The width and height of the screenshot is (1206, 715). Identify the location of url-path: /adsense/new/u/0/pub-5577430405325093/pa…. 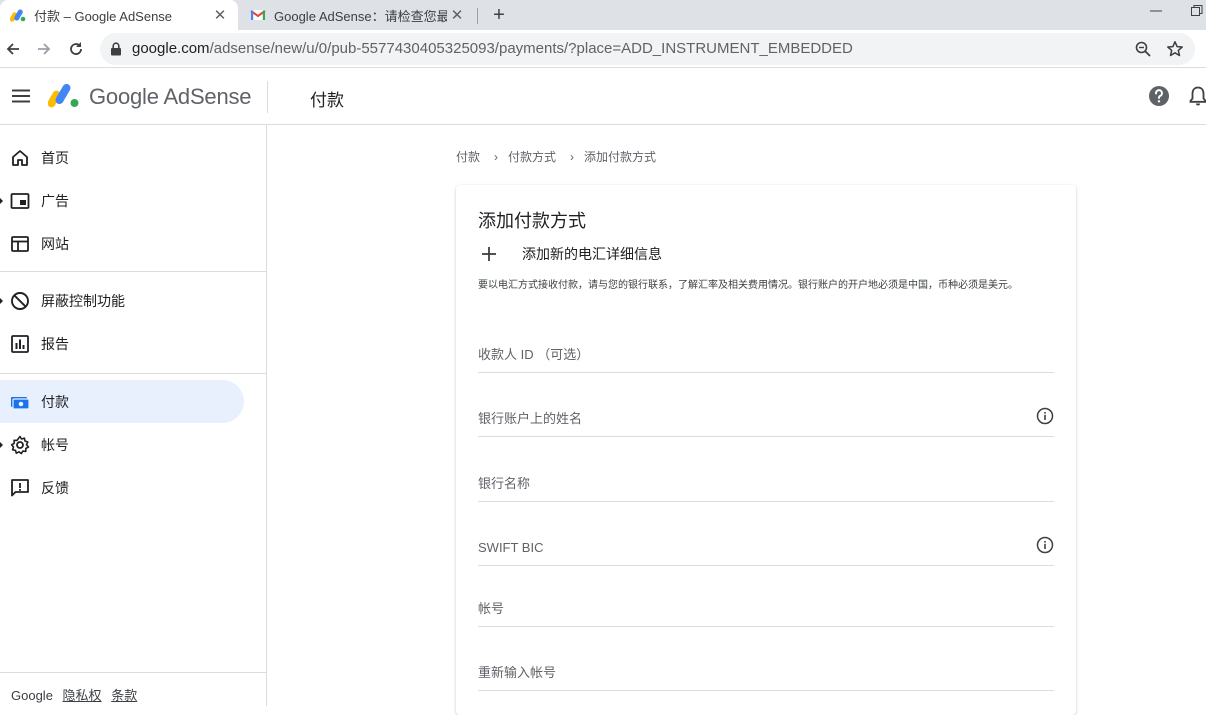
(531, 48).